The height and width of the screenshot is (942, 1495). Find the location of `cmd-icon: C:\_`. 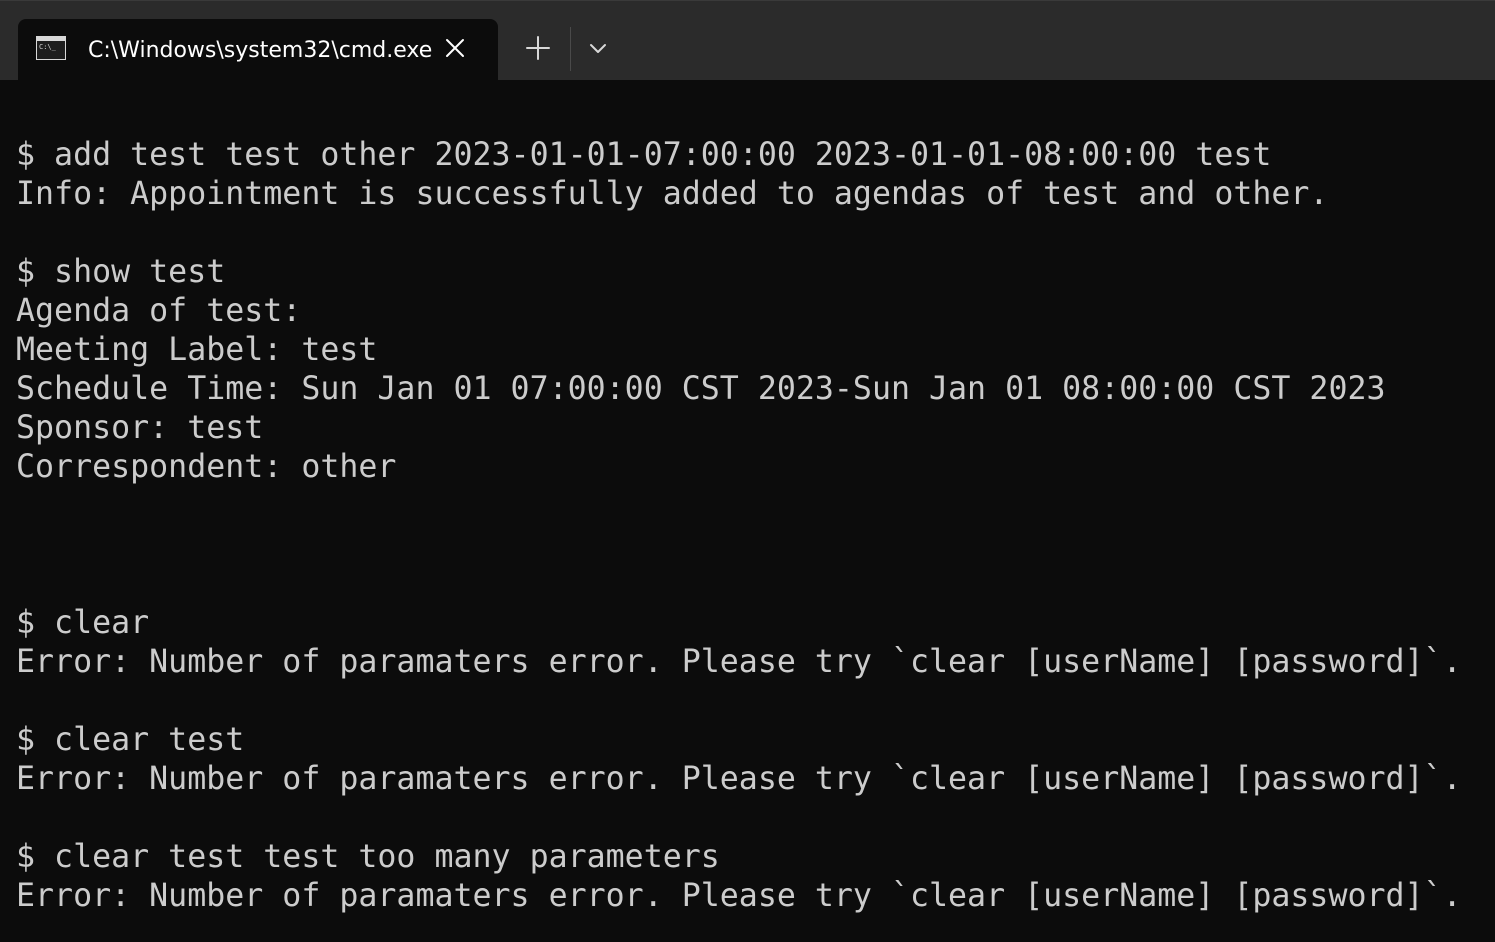

cmd-icon: C:\_ is located at coordinates (51, 48).